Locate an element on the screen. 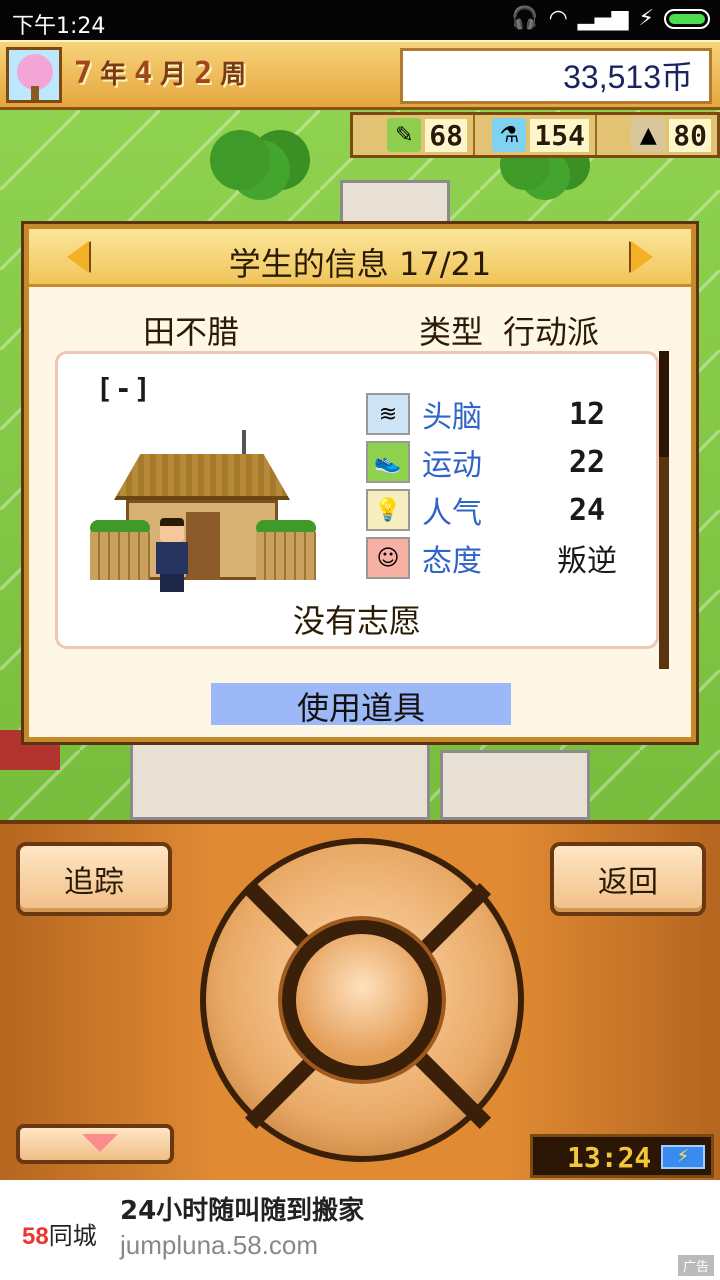 Image resolution: width=720 pixels, height=1280 pixels. menu-down-button is located at coordinates (95, 1144).